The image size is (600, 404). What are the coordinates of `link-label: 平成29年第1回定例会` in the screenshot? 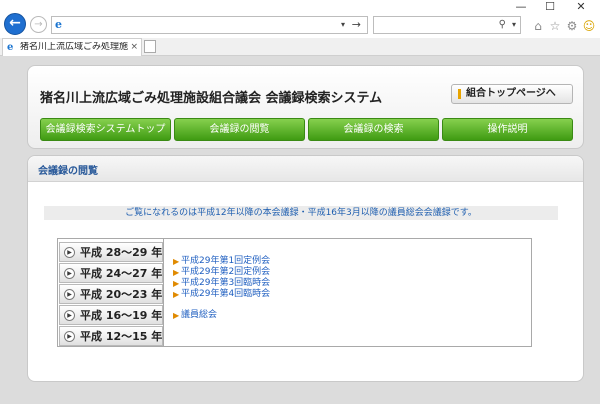 It's located at (225, 261).